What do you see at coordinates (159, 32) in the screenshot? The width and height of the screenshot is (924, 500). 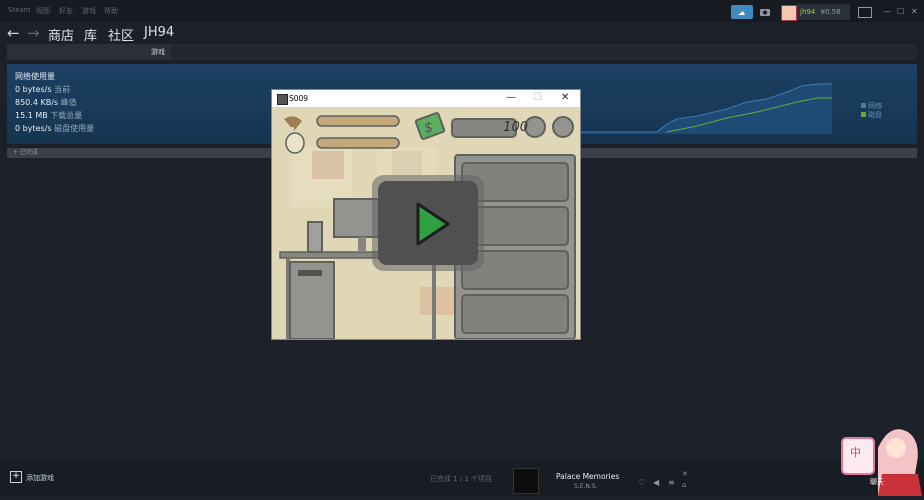 I see `nav-profile: JH94` at bounding box center [159, 32].